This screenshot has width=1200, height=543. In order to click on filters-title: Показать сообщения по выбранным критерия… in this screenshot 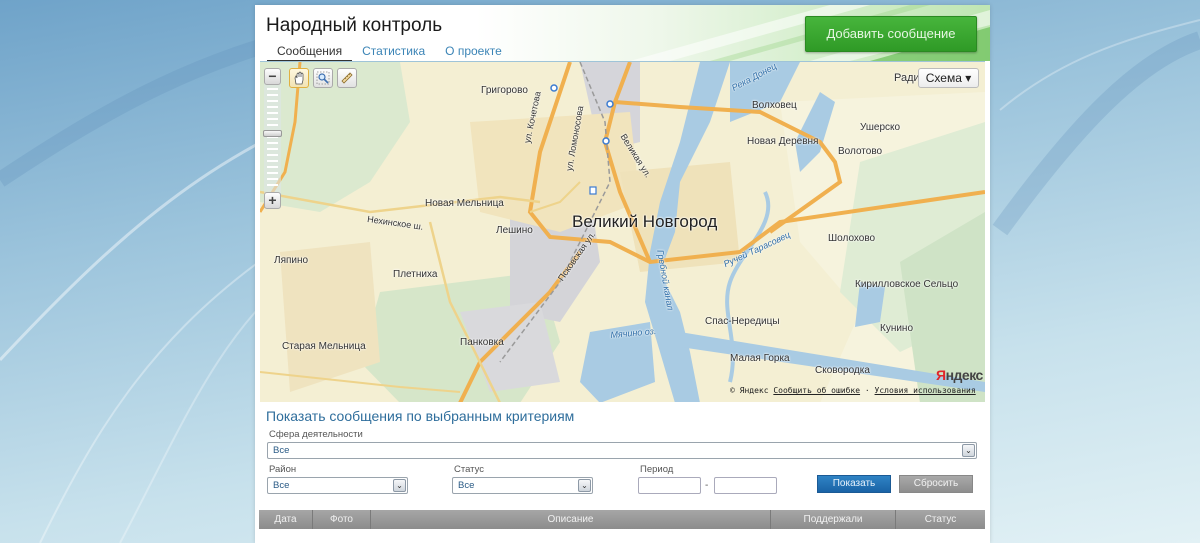, I will do `click(420, 416)`.